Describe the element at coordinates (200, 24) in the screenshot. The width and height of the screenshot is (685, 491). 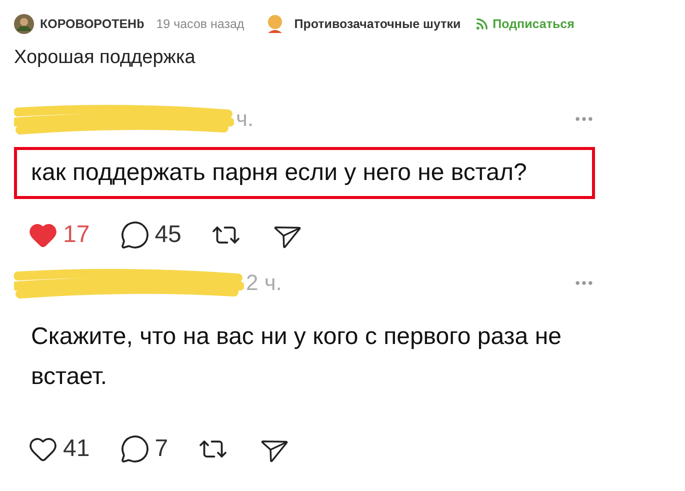
I see `post-time: 19 часов назад` at that location.